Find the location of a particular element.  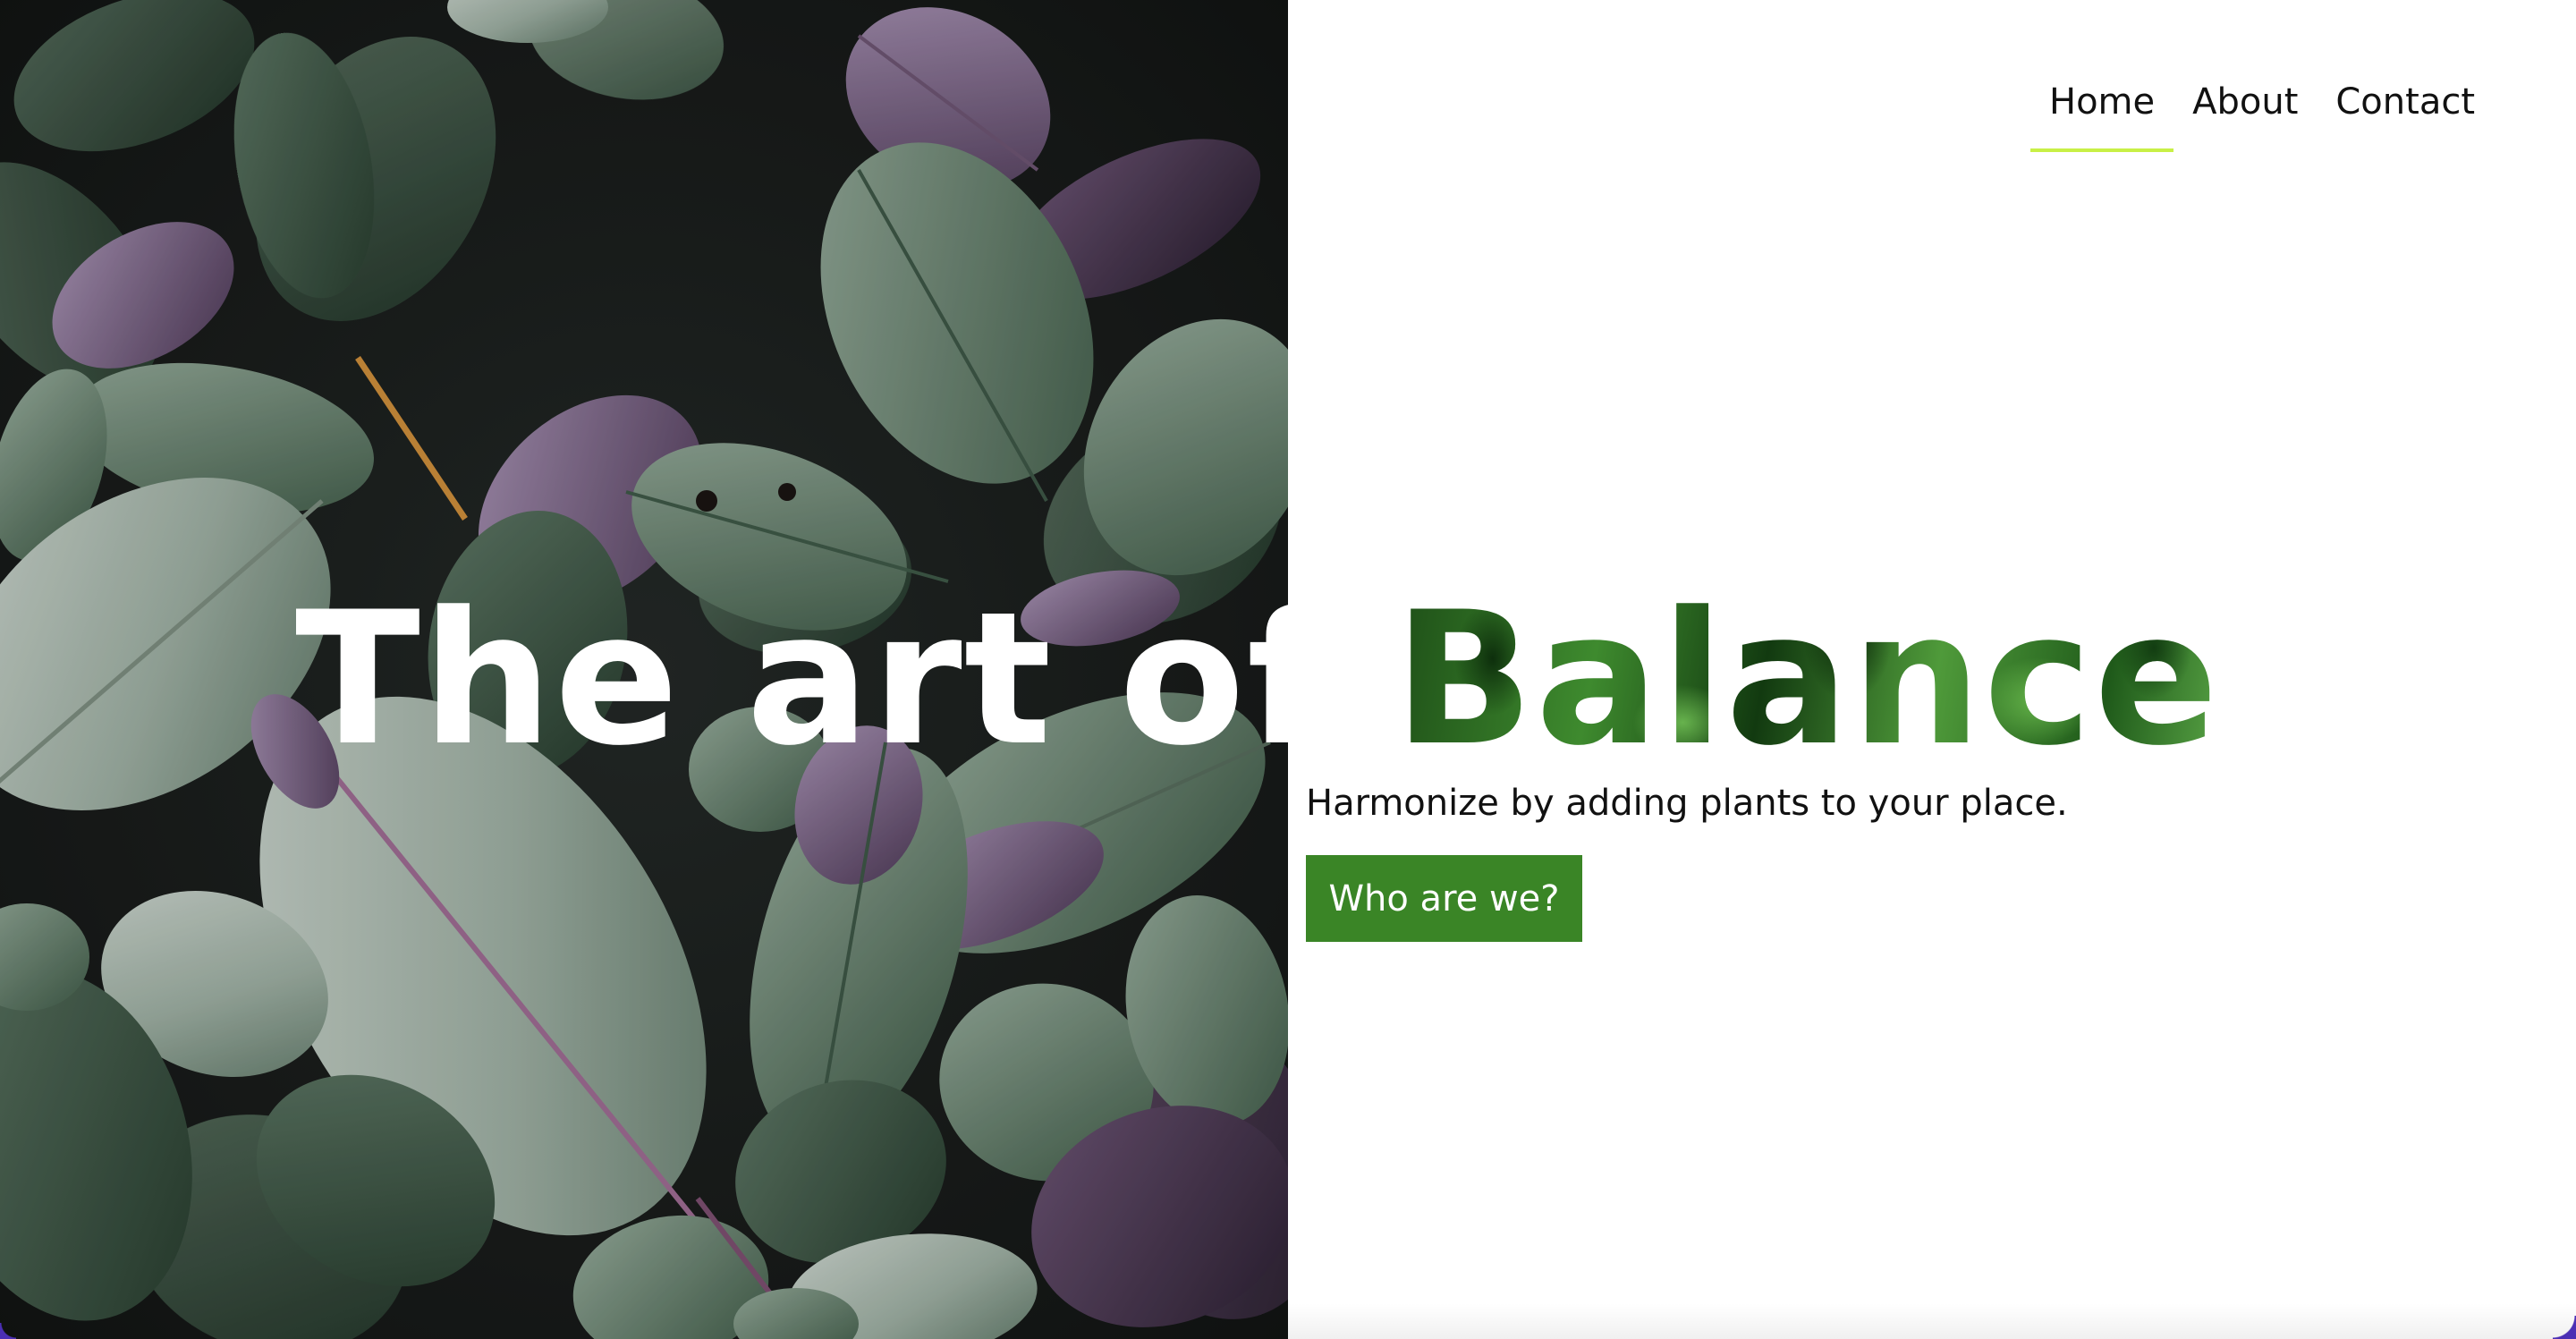

bottom-shadow is located at coordinates (1932, 1321).